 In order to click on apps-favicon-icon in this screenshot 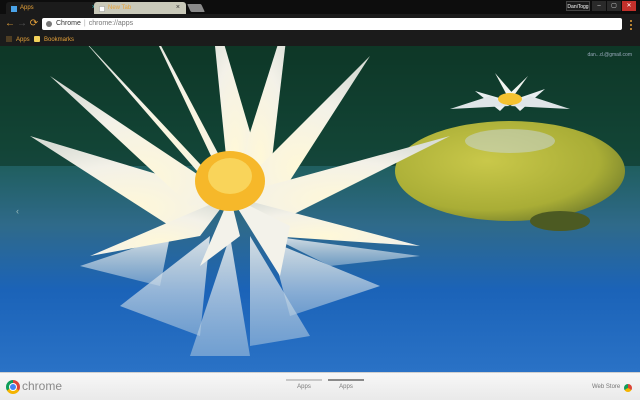, I will do `click(14, 8)`.